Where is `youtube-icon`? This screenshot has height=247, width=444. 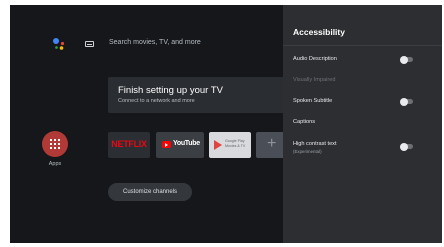 youtube-icon is located at coordinates (166, 144).